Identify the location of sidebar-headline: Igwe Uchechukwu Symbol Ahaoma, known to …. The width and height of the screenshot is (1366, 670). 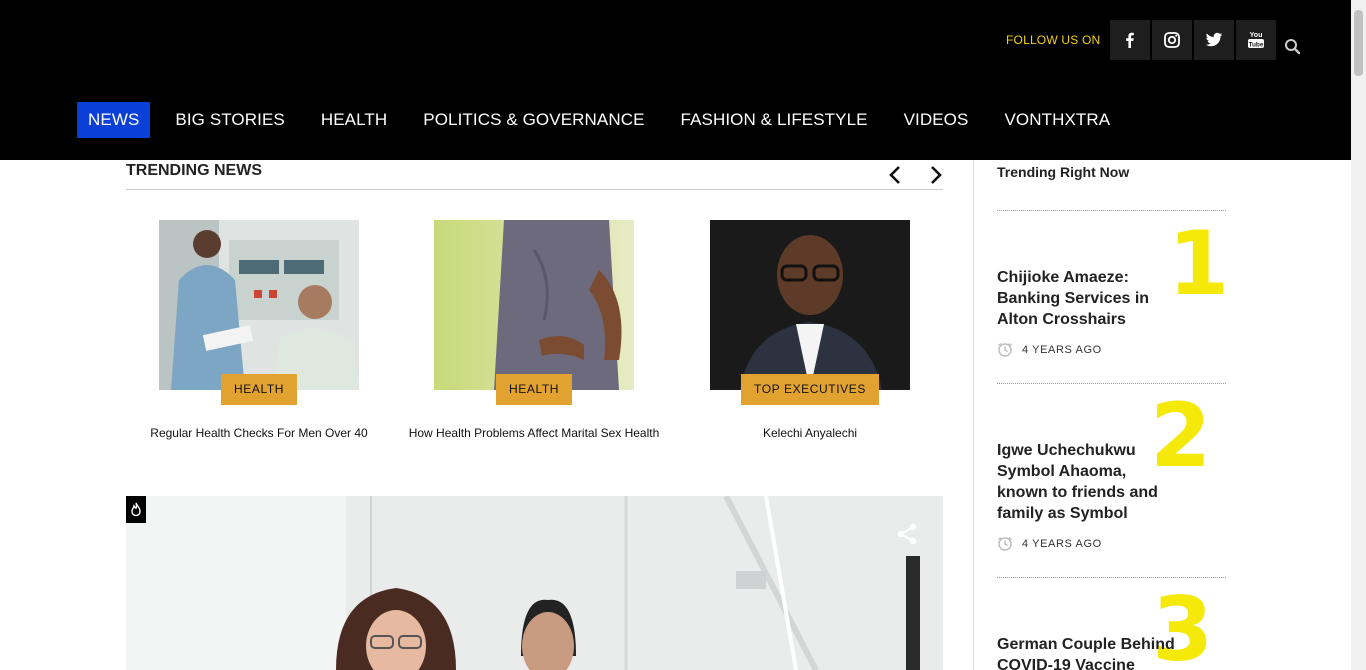
(1087, 482).